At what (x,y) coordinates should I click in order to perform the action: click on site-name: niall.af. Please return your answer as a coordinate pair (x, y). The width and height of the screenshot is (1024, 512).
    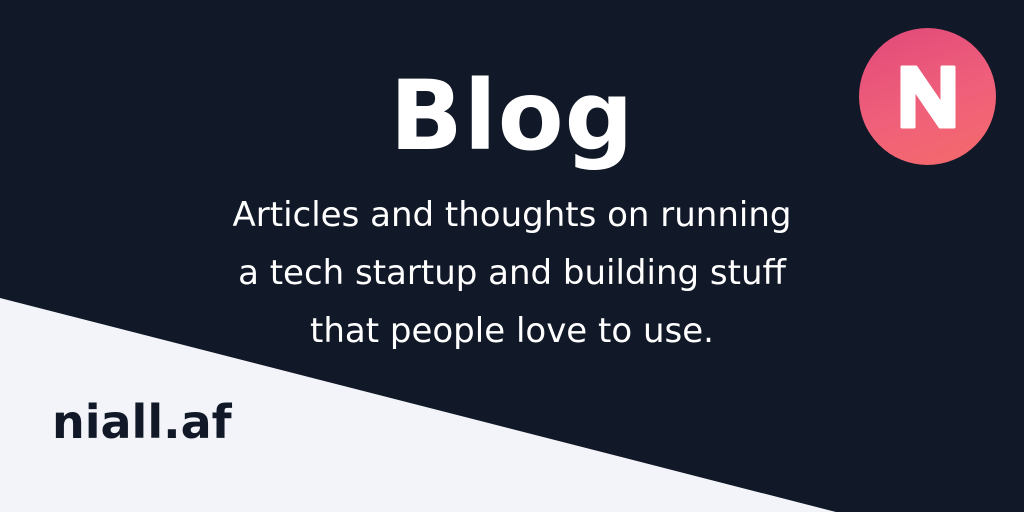
    Looking at the image, I should click on (142, 422).